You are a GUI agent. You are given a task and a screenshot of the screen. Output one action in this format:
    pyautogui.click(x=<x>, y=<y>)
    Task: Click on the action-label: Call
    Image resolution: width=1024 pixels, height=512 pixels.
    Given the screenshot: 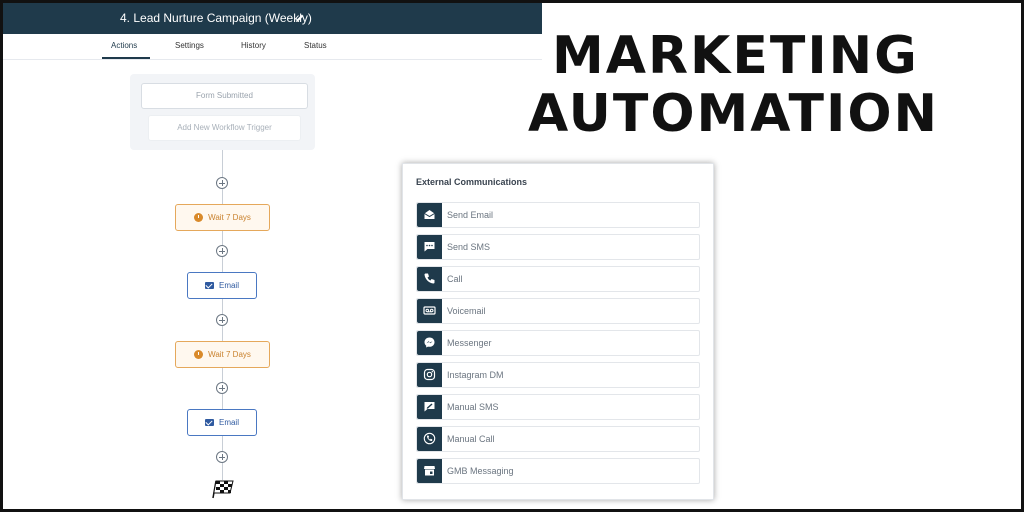 What is the action you would take?
    pyautogui.click(x=455, y=279)
    